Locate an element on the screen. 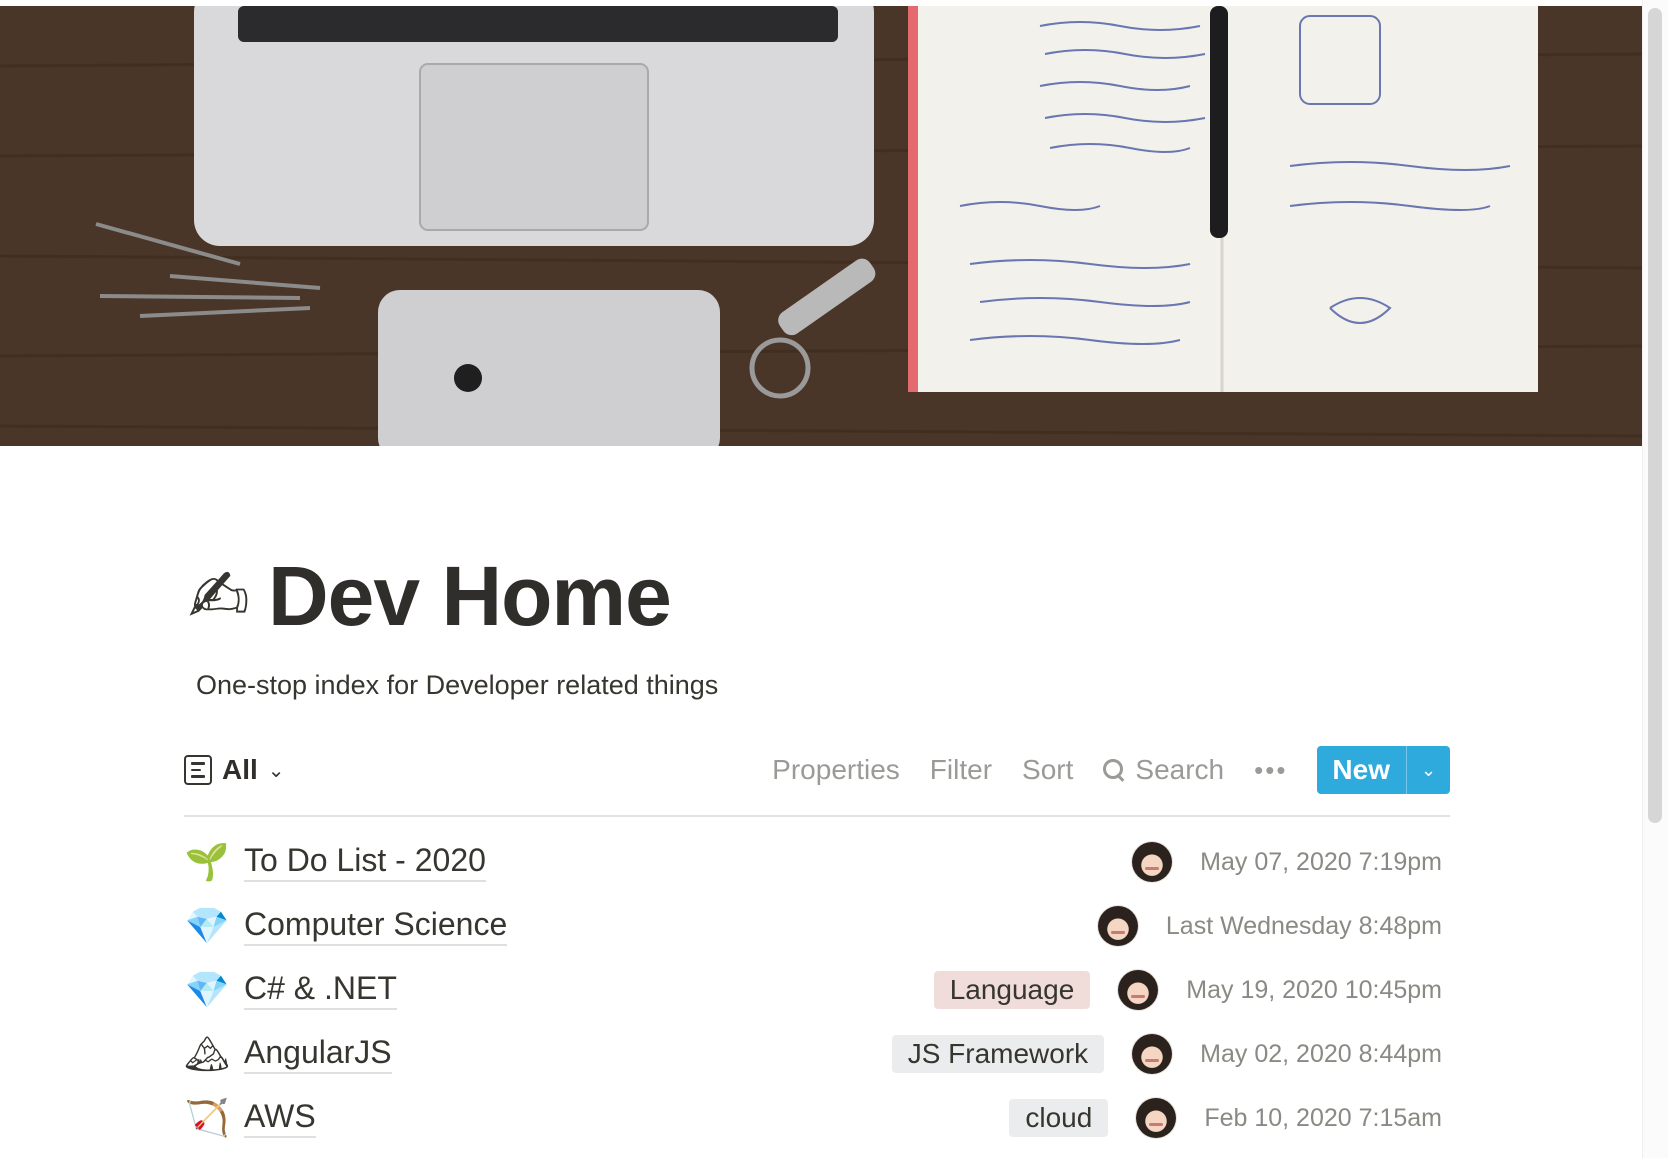  item-meta: Last Wednesday 8:48pm is located at coordinates (1269, 926).